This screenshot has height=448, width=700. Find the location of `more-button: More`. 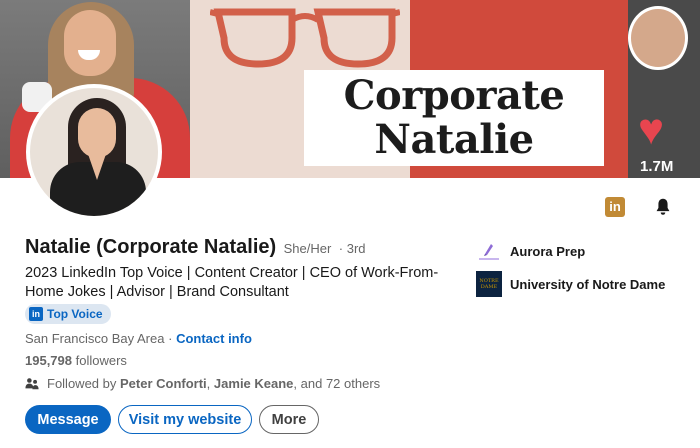

more-button: More is located at coordinates (289, 419).